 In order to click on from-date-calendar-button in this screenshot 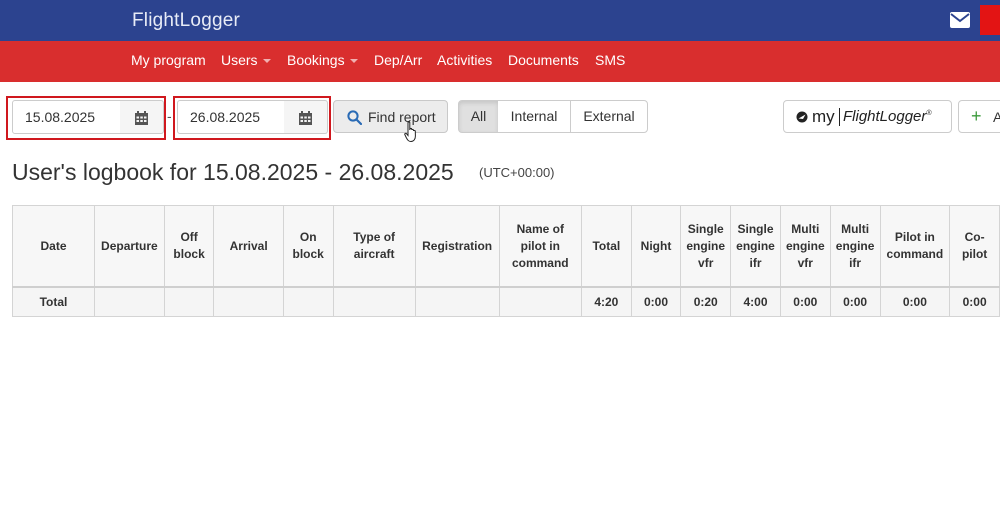, I will do `click(142, 117)`.